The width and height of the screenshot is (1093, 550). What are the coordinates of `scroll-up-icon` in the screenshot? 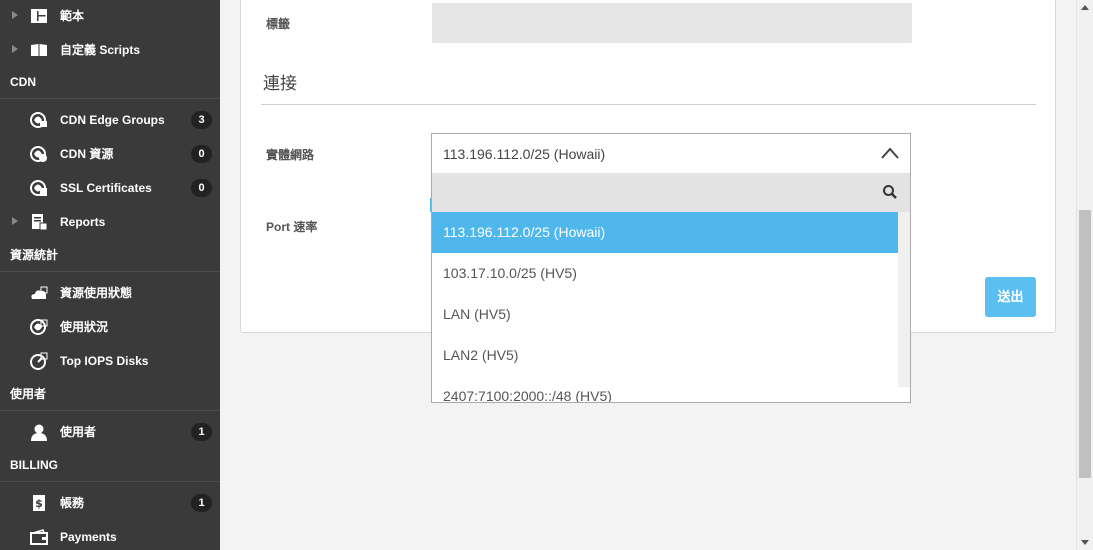 It's located at (1085, 7).